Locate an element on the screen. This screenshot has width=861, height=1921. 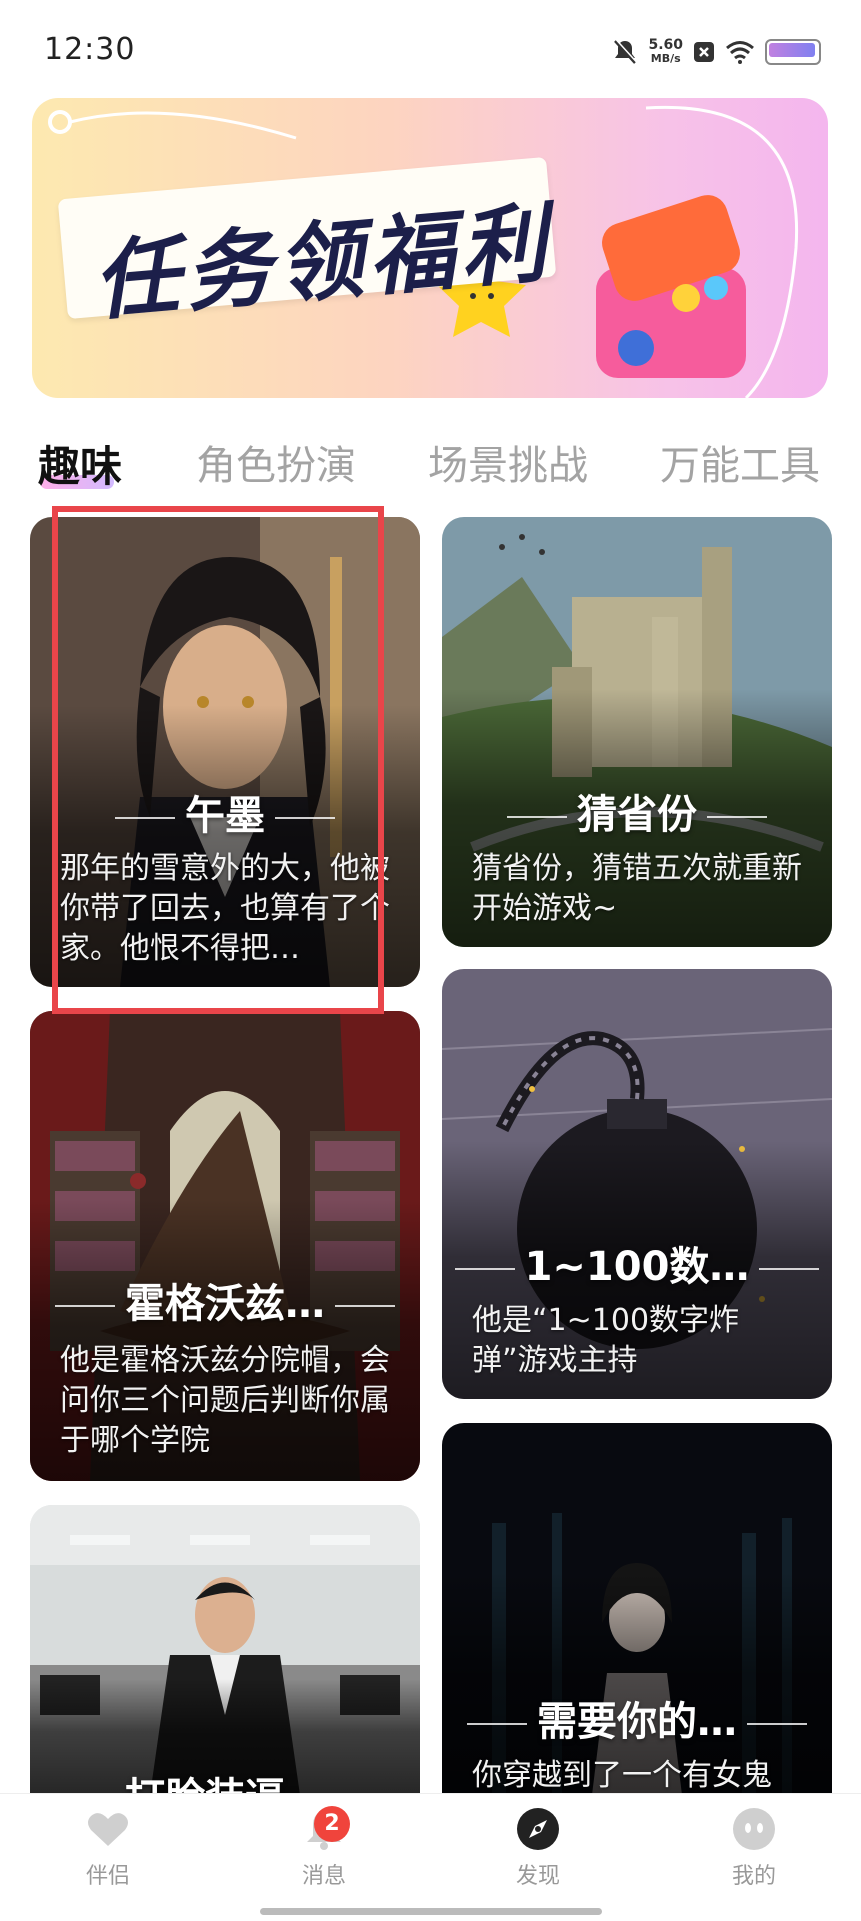
nav-label: 我的 is located at coordinates (753, 1876).